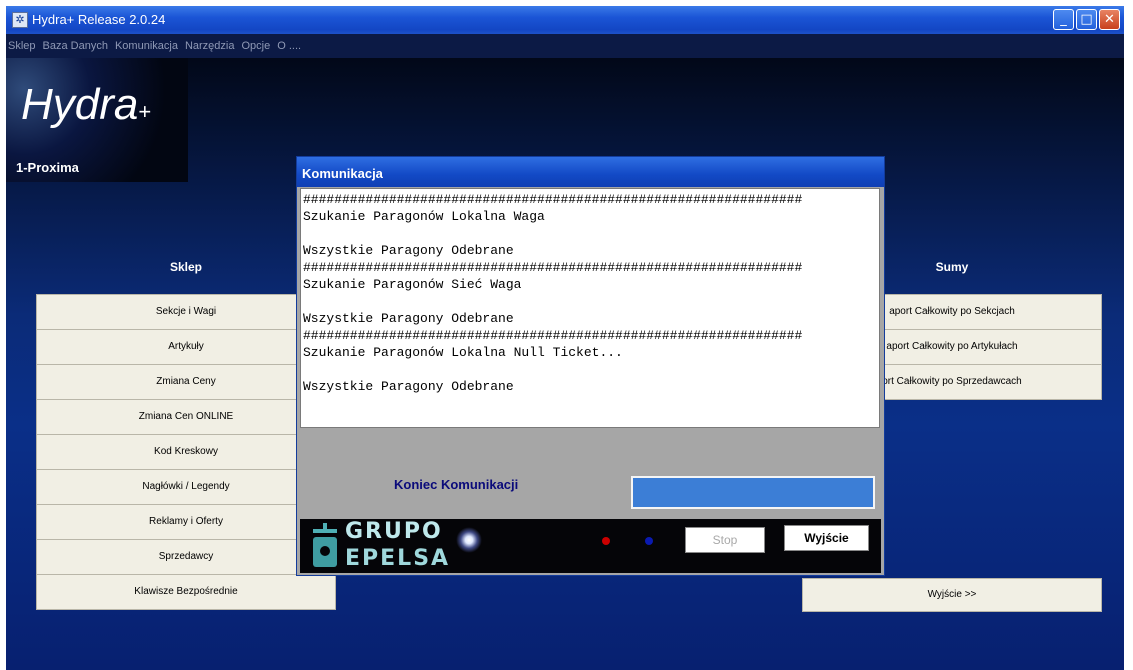 The height and width of the screenshot is (670, 1133). What do you see at coordinates (47, 167) in the screenshot?
I see `store-name: 1-Proxima` at bounding box center [47, 167].